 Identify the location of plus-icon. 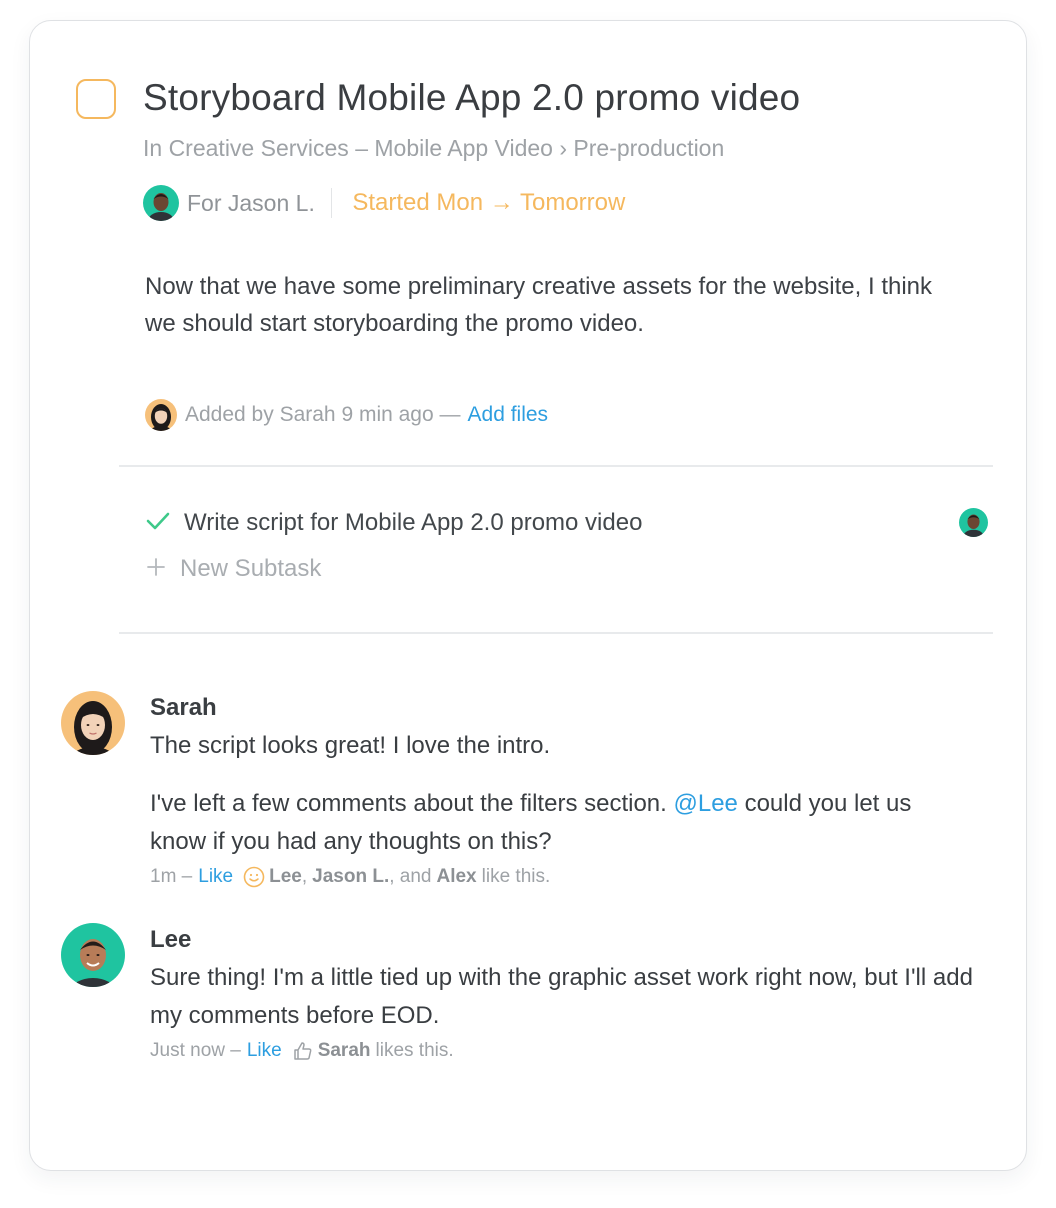
(156, 569).